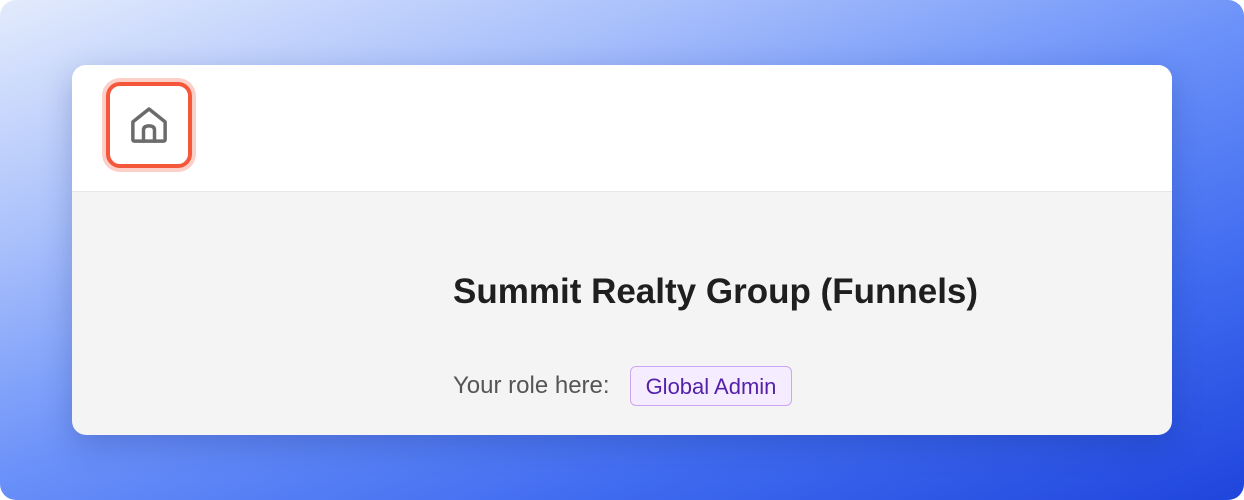 Image resolution: width=1244 pixels, height=500 pixels. I want to click on role-row: Your role here: Global Admin, so click(623, 386).